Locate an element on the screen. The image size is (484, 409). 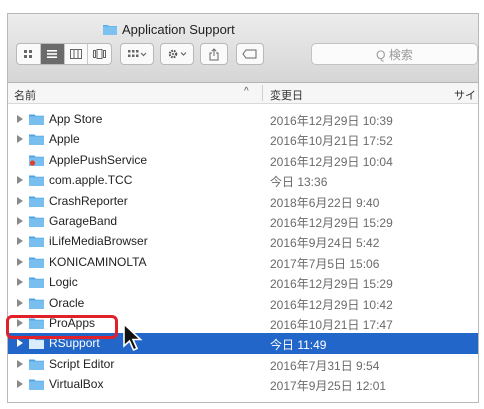
file-row: KONICAMINOLTA 2017年7月5日 15:06 is located at coordinates (243, 262).